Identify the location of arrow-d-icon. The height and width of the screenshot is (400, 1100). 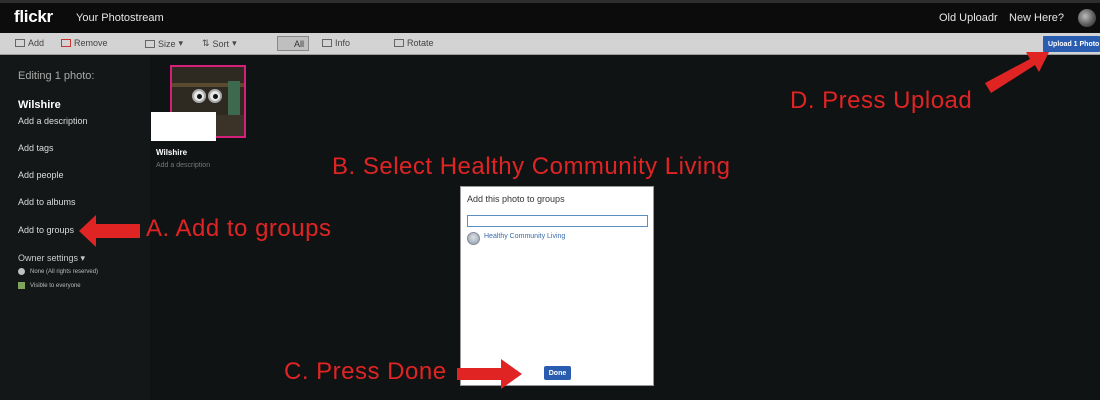
(1017, 72).